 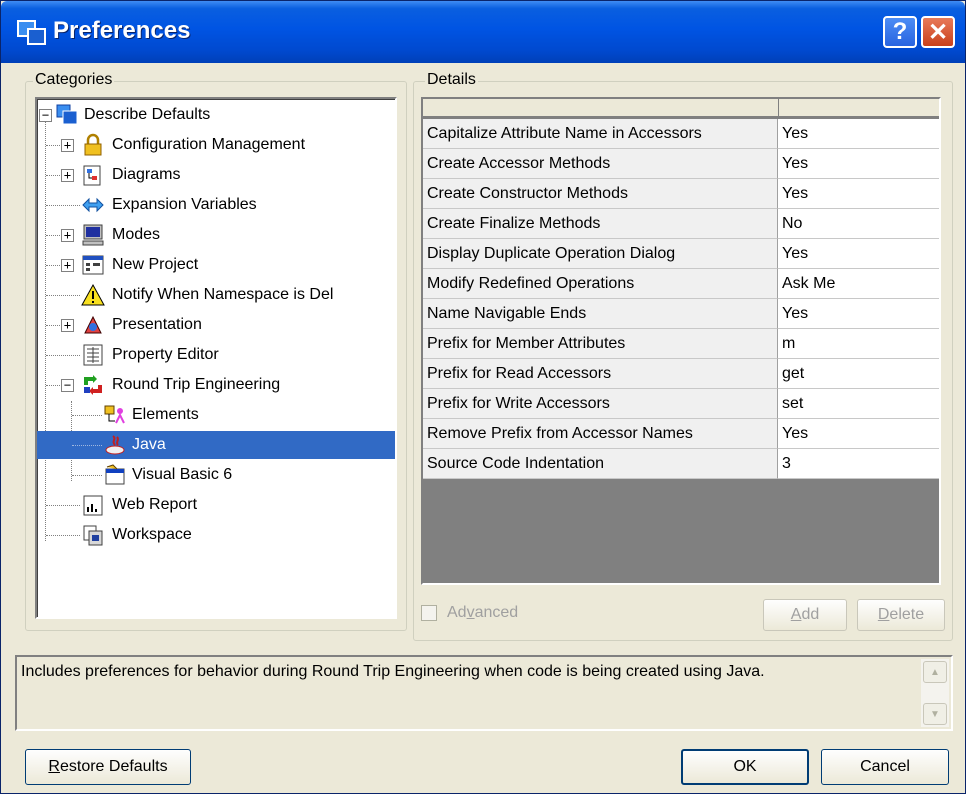 I want to click on tree-item-modes: + Modes, so click(x=216, y=235).